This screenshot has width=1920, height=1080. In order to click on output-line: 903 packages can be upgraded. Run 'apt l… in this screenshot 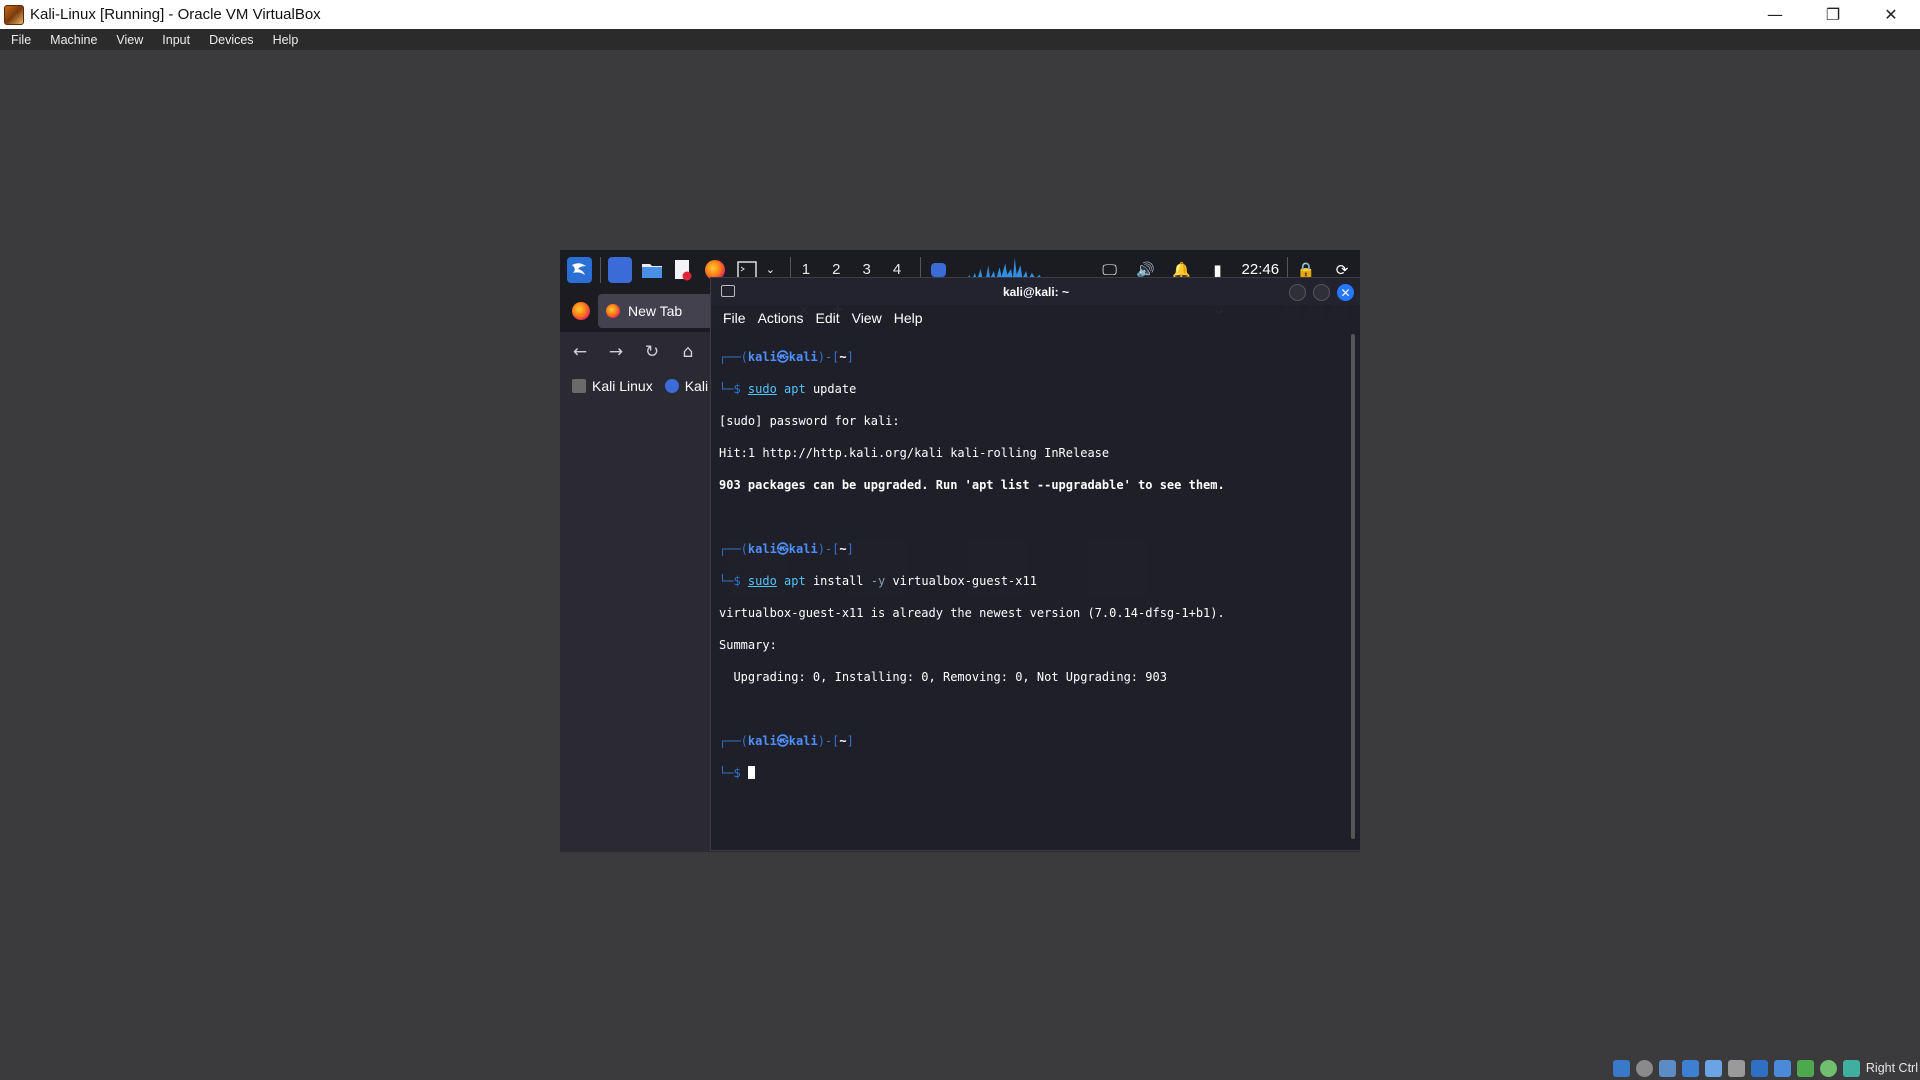, I will do `click(972, 485)`.